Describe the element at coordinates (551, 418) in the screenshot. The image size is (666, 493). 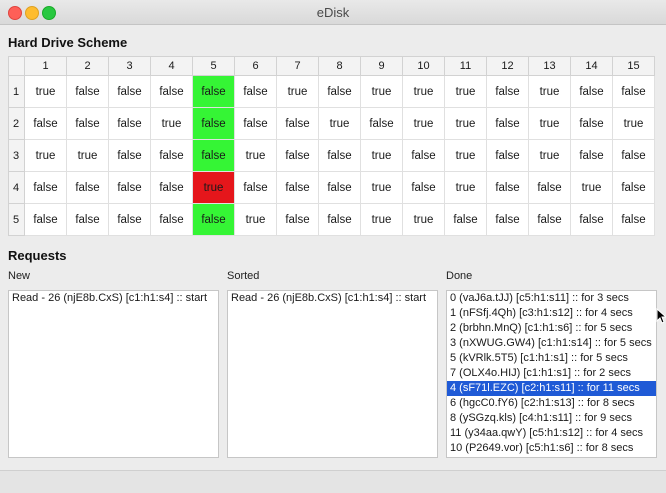
I see `list-item: 8 (ySGzq.kls) [c4:h1:s11] :: for 9 secs` at that location.